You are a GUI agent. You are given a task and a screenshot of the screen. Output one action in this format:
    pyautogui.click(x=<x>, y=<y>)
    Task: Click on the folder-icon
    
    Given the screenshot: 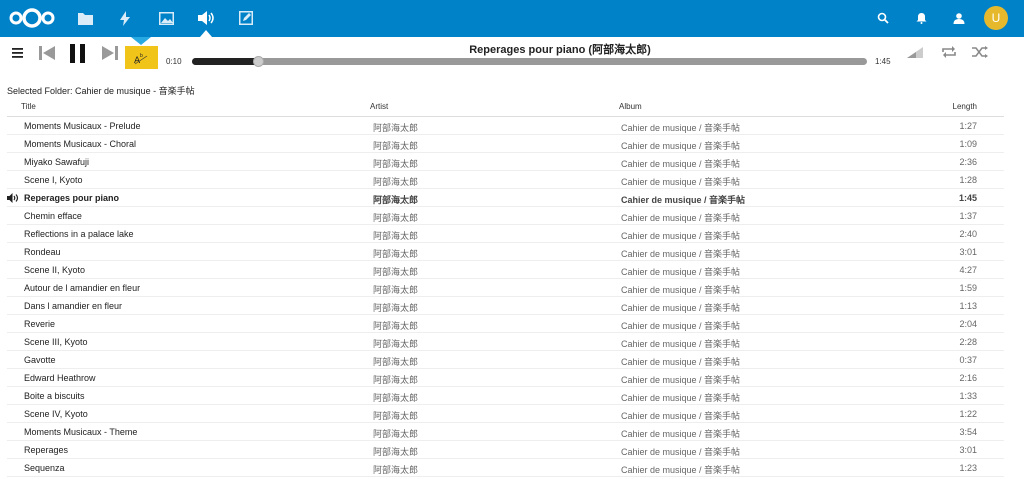 What is the action you would take?
    pyautogui.click(x=85, y=18)
    